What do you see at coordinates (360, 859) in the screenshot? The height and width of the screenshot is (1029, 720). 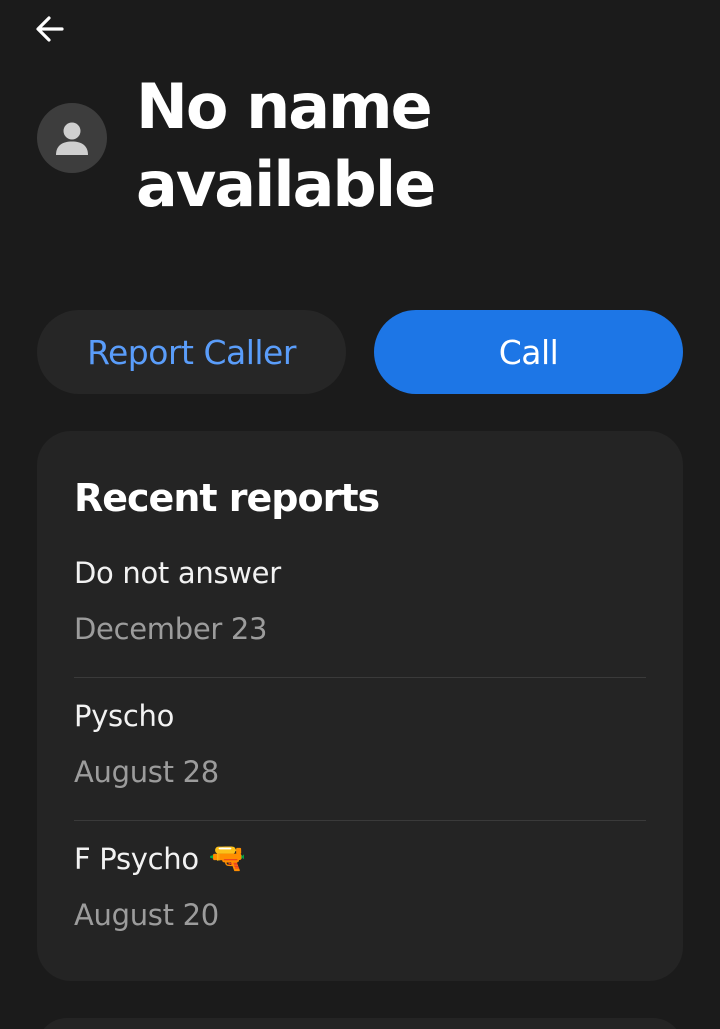 I see `report-label: F Psycho 🔫` at bounding box center [360, 859].